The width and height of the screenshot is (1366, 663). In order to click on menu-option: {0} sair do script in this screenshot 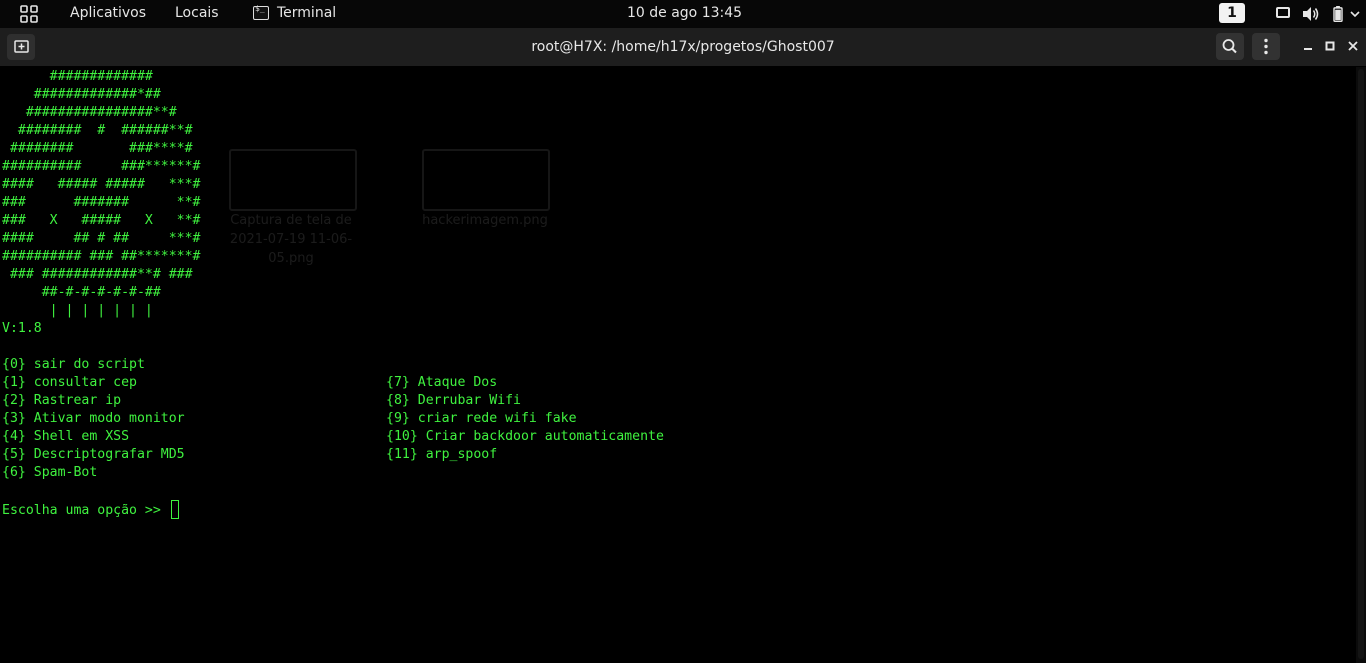, I will do `click(73, 364)`.